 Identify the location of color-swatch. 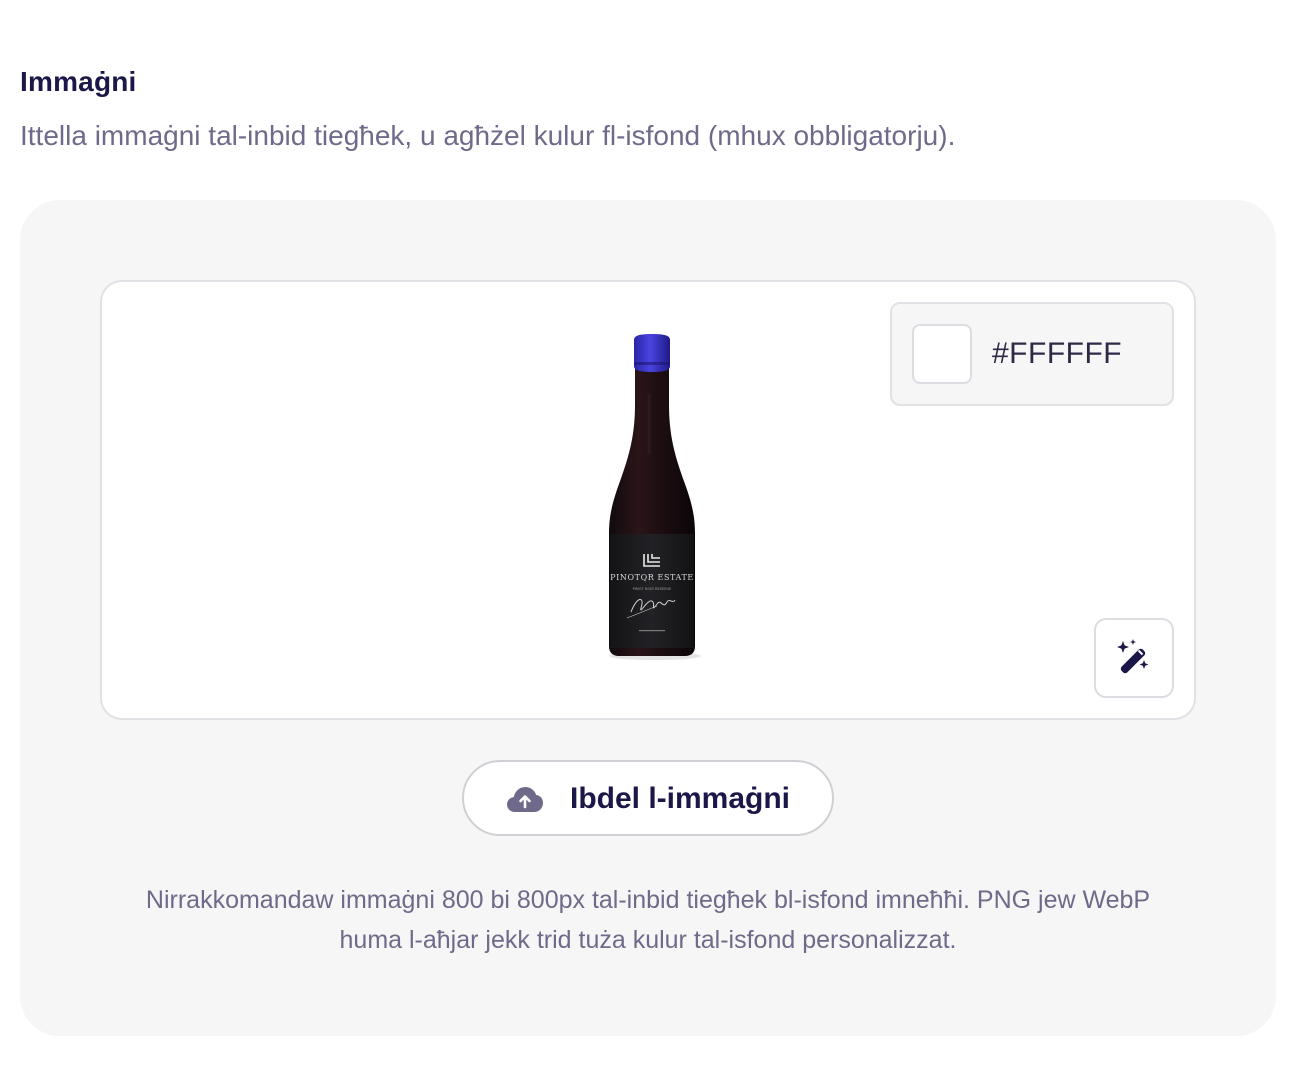
(942, 354).